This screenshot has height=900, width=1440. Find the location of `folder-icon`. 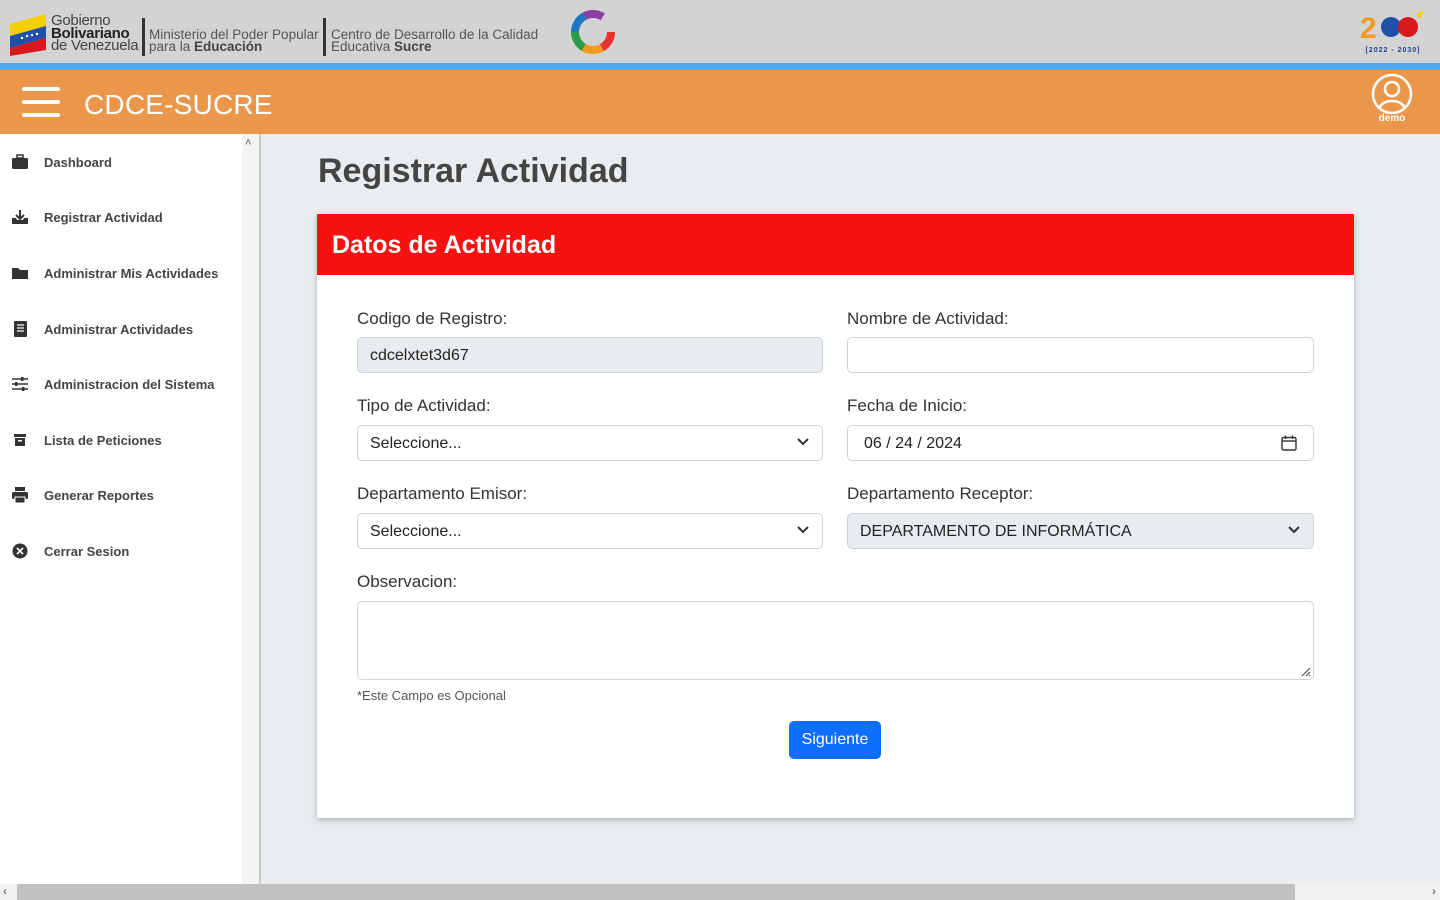

folder-icon is located at coordinates (20, 273).